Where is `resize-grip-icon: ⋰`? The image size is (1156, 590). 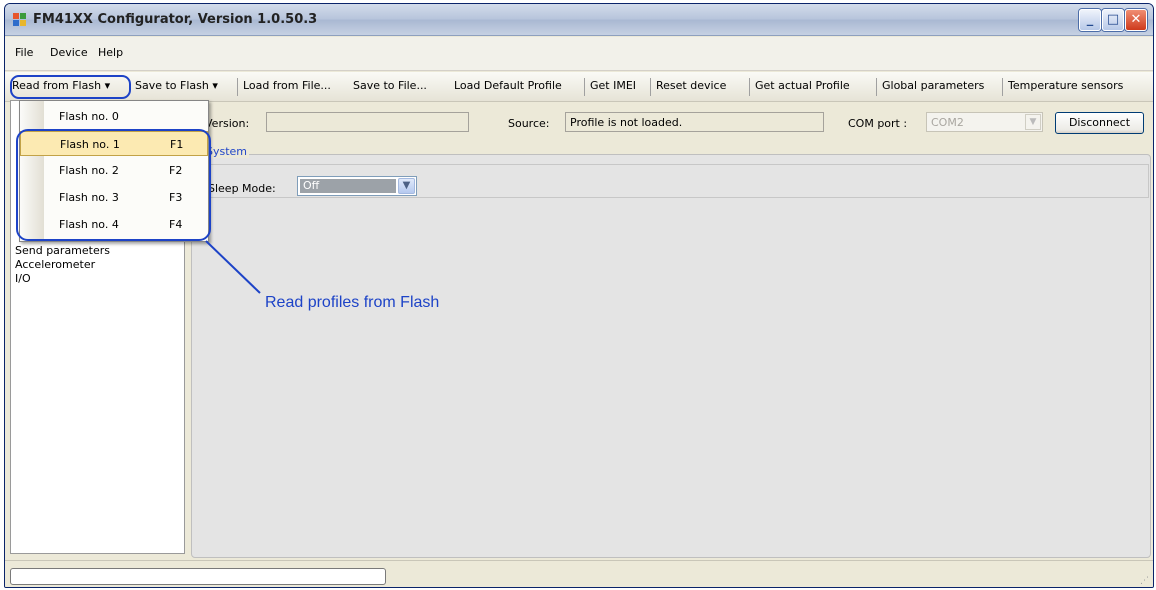
resize-grip-icon: ⋰ is located at coordinates (1144, 581).